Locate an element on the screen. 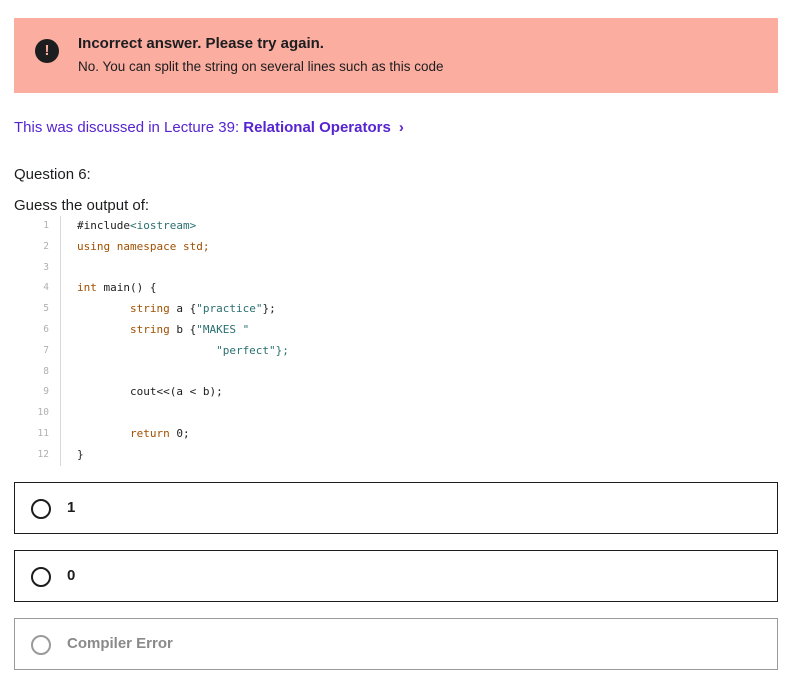  code-line: 10 is located at coordinates (214, 413).